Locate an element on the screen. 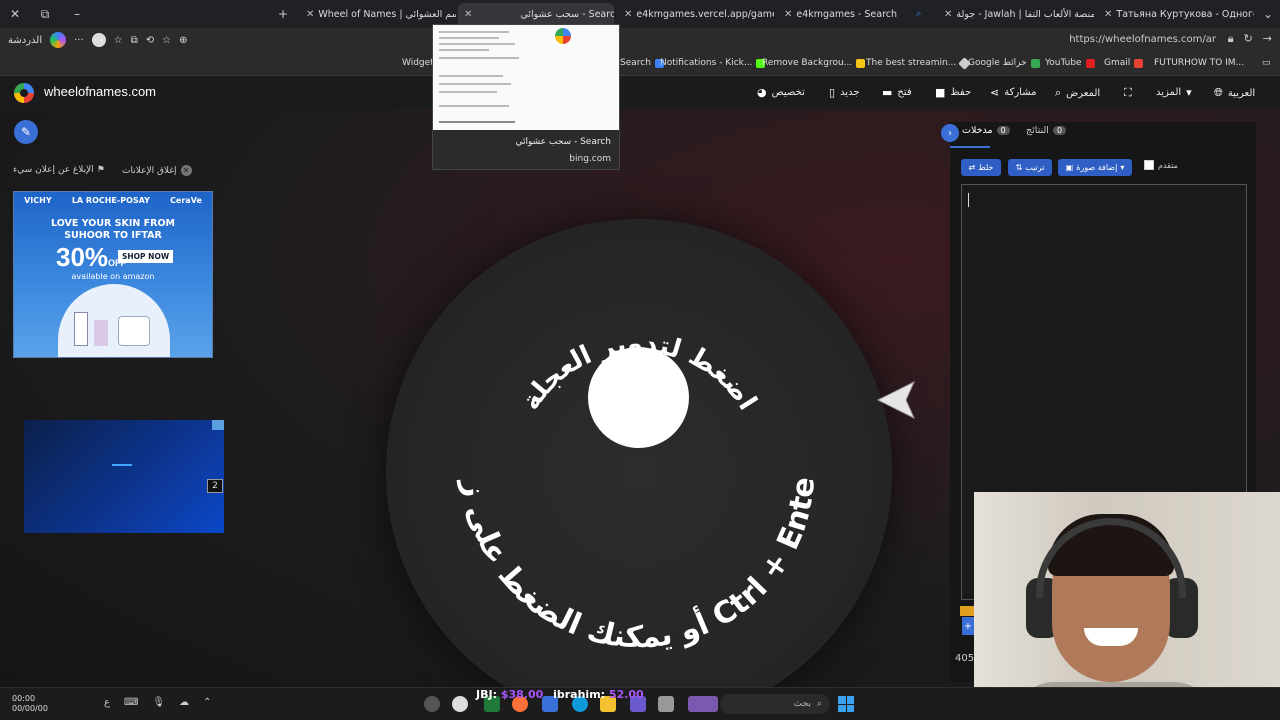  tab-wheel-of-names: ✕ Wheel of Names | الاسم العشوائي is located at coordinates (378, 14).